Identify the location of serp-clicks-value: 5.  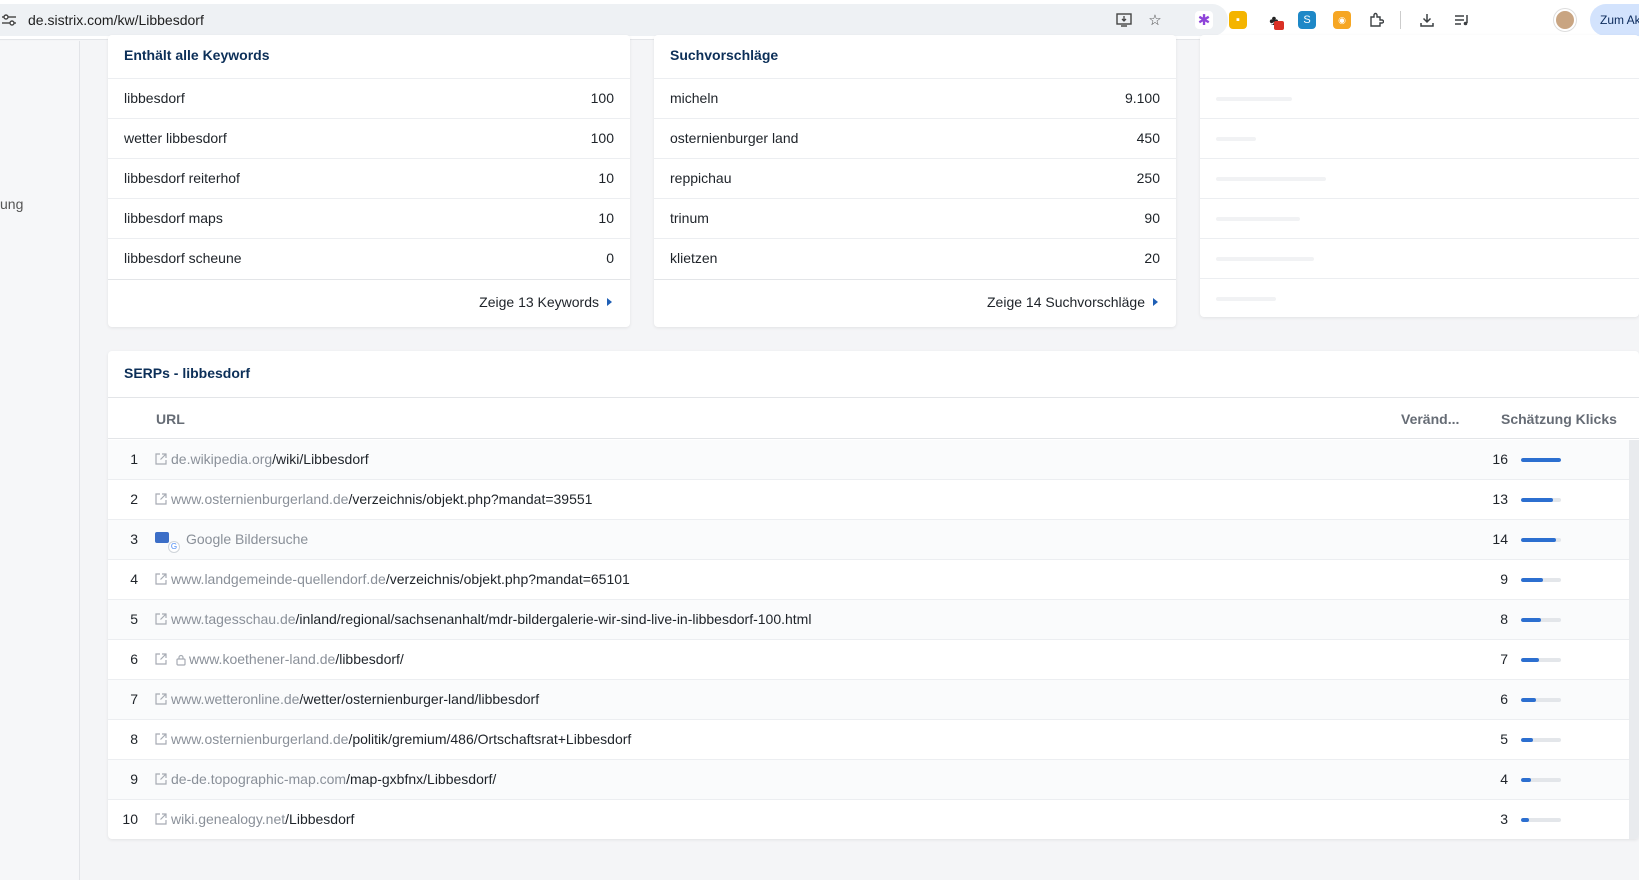
(1504, 739).